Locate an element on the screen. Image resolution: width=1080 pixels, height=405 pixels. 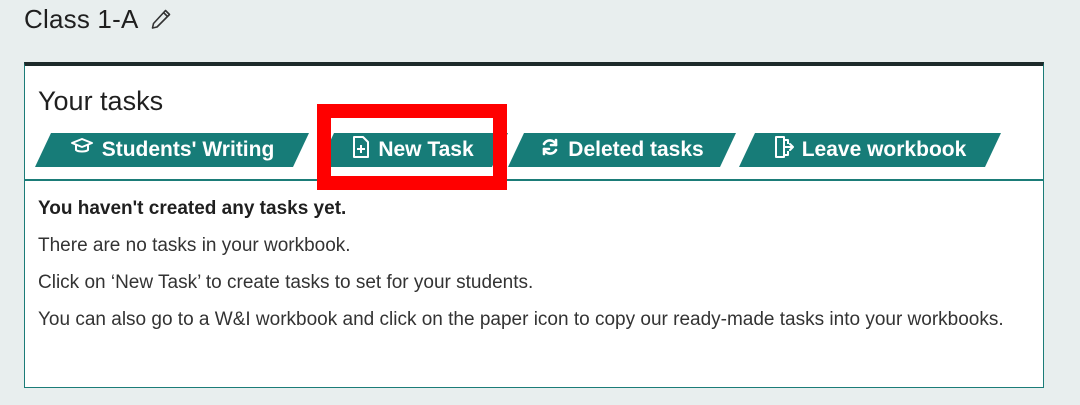
tabs-divider is located at coordinates (534, 180).